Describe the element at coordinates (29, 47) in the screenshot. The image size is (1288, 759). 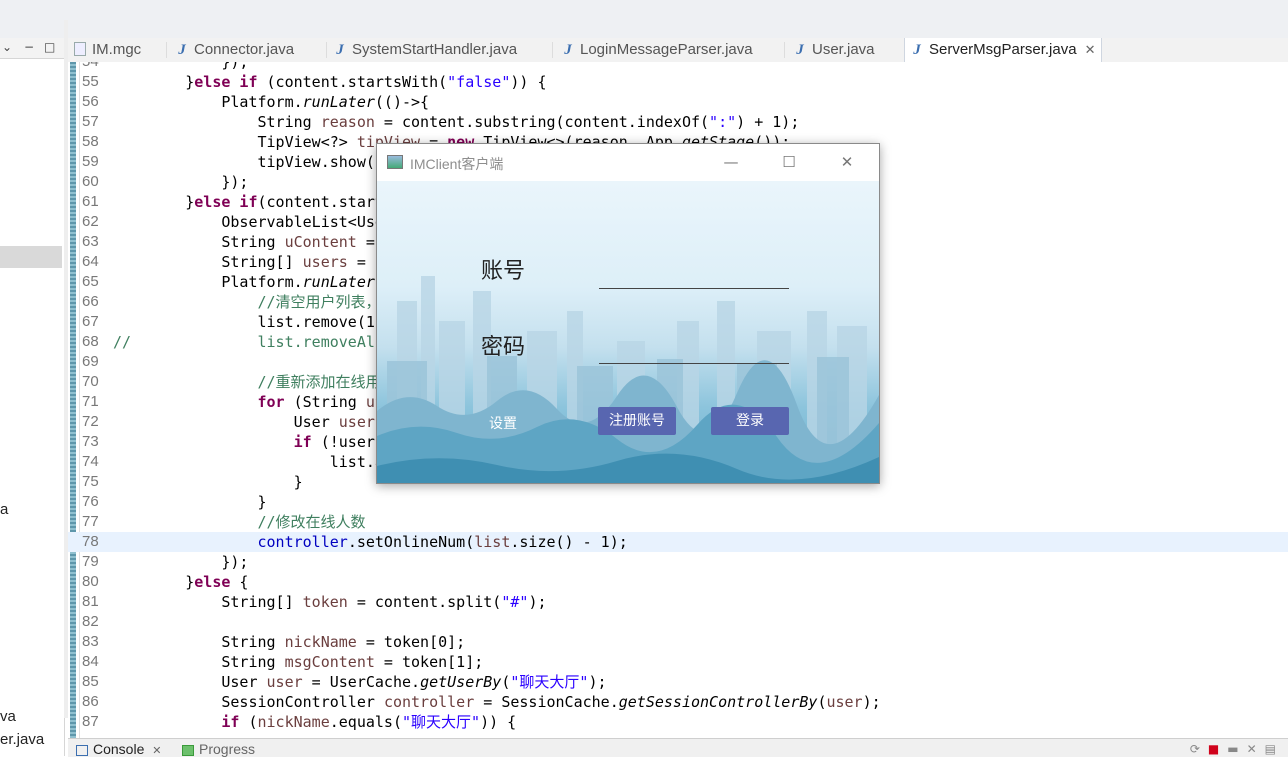
I see `minimize-view-icon: −` at that location.